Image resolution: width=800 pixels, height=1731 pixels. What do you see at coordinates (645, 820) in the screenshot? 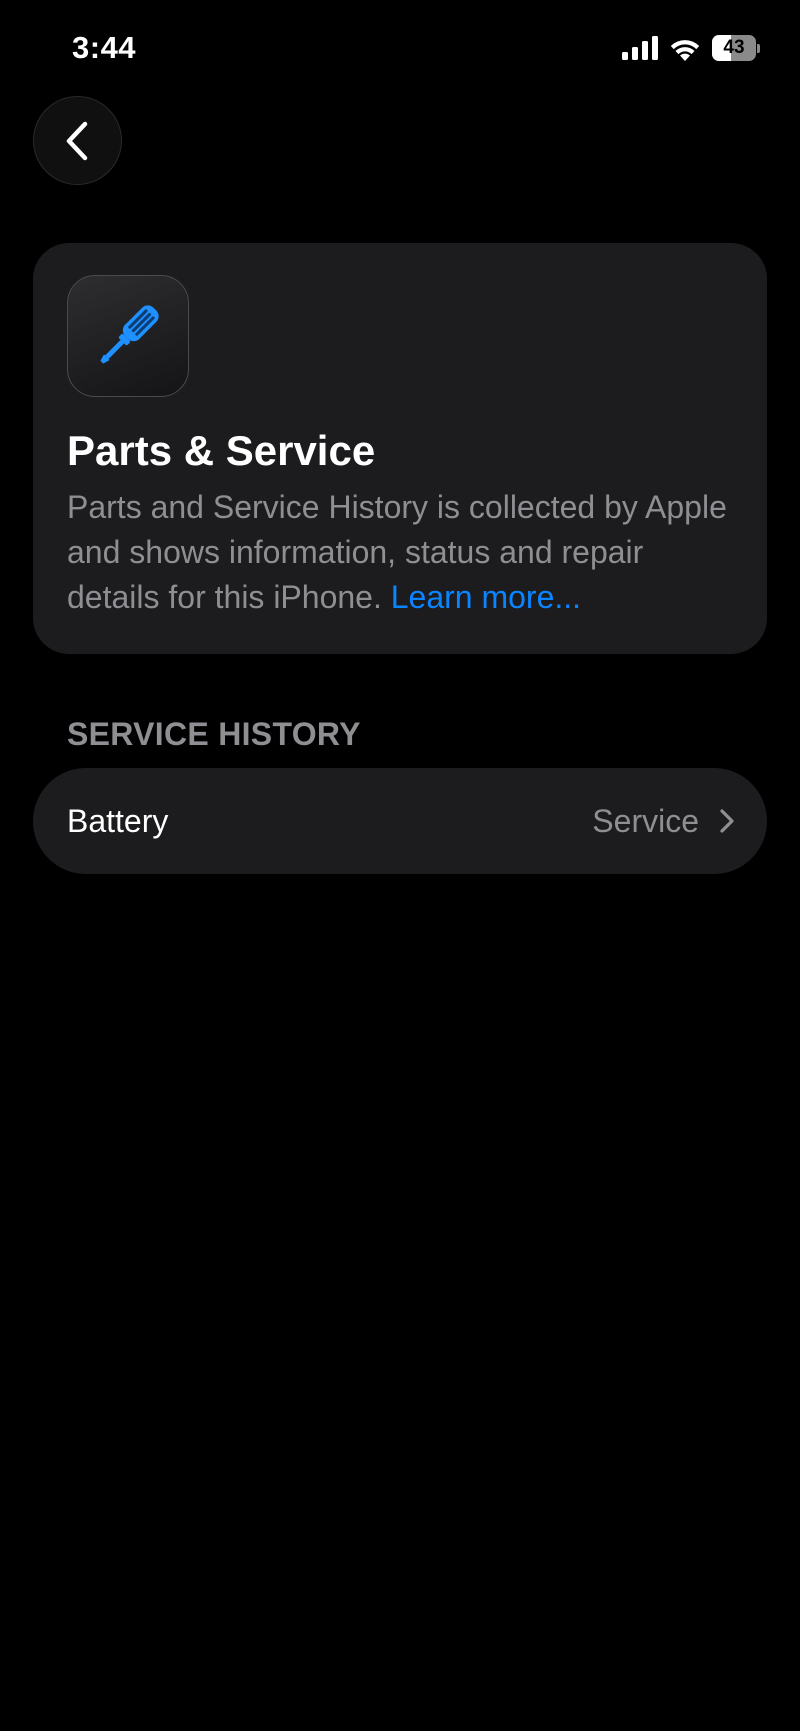
I see `row-value: Service` at bounding box center [645, 820].